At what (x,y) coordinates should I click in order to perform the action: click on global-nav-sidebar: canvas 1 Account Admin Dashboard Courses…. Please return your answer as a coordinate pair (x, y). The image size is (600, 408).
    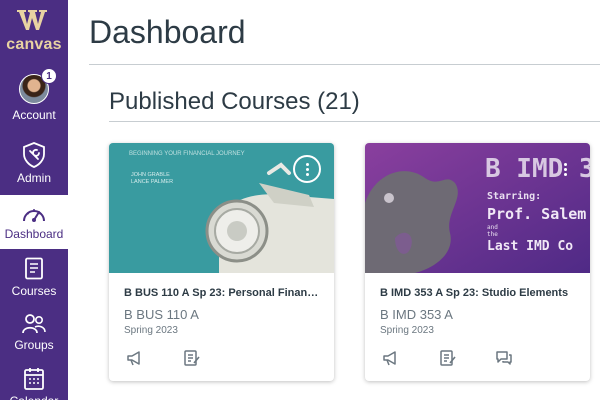
    Looking at the image, I should click on (34, 204).